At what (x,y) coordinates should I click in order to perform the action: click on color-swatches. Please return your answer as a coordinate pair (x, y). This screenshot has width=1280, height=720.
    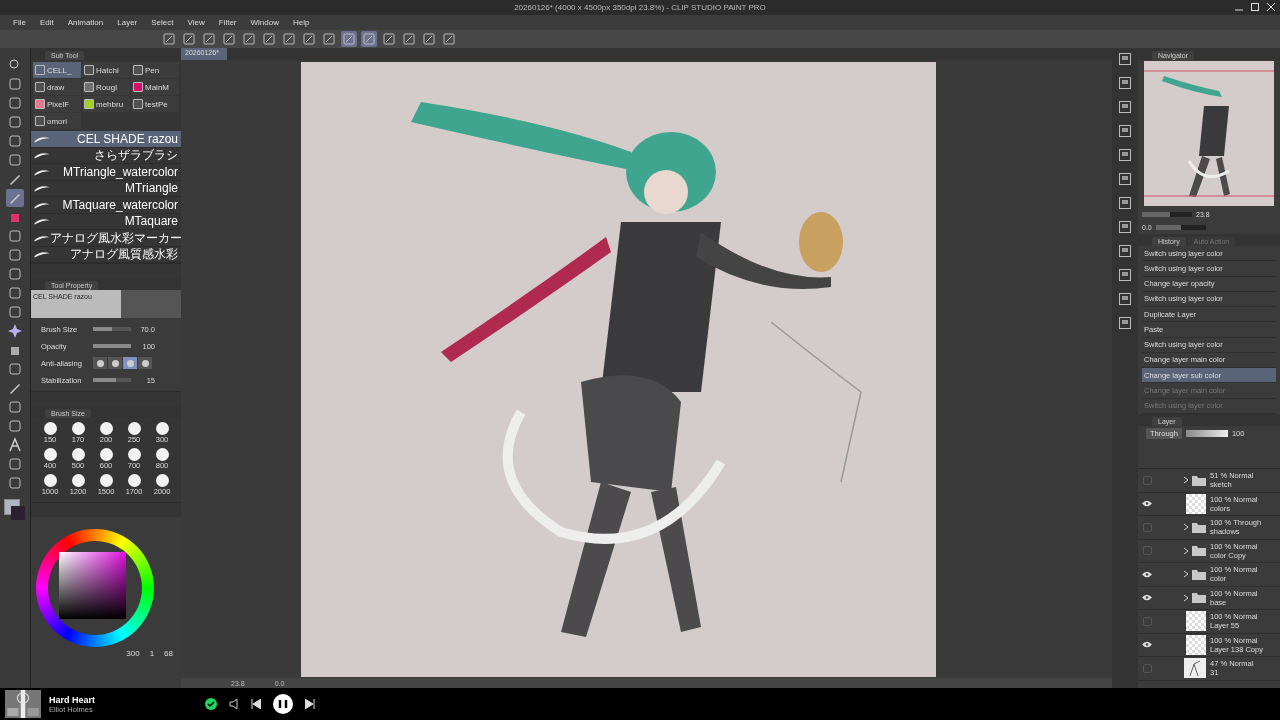
    Looking at the image, I should click on (15, 510).